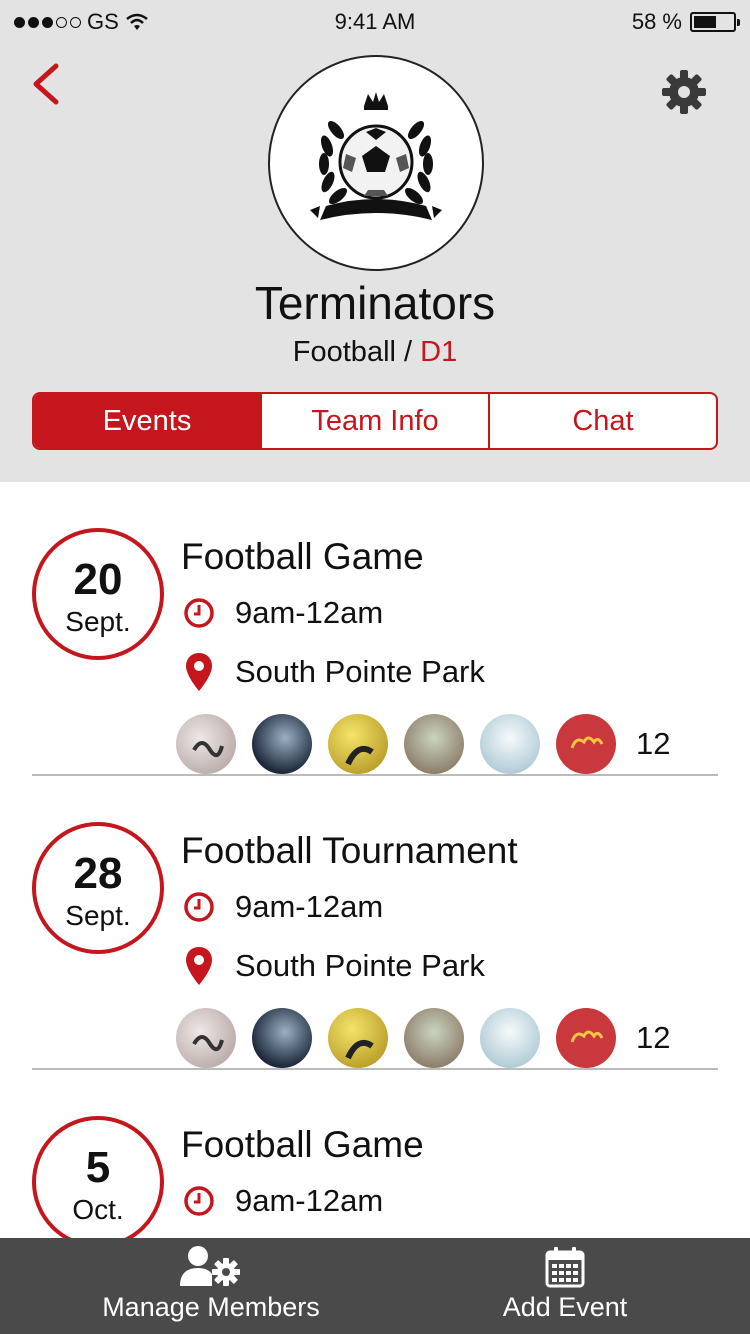  I want to click on battery-percent: 58 %, so click(656, 21).